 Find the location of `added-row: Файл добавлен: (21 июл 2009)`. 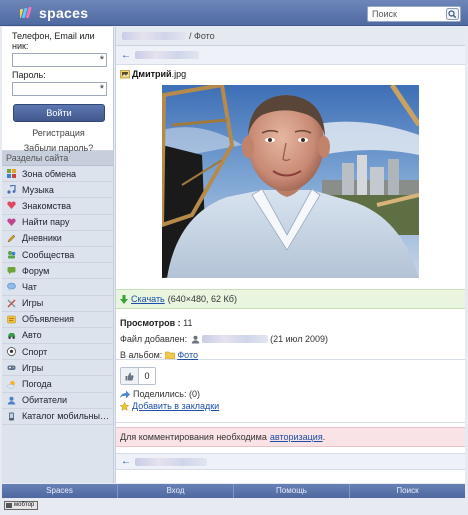

added-row: Файл добавлен: (21 июл 2009) is located at coordinates (292, 339).